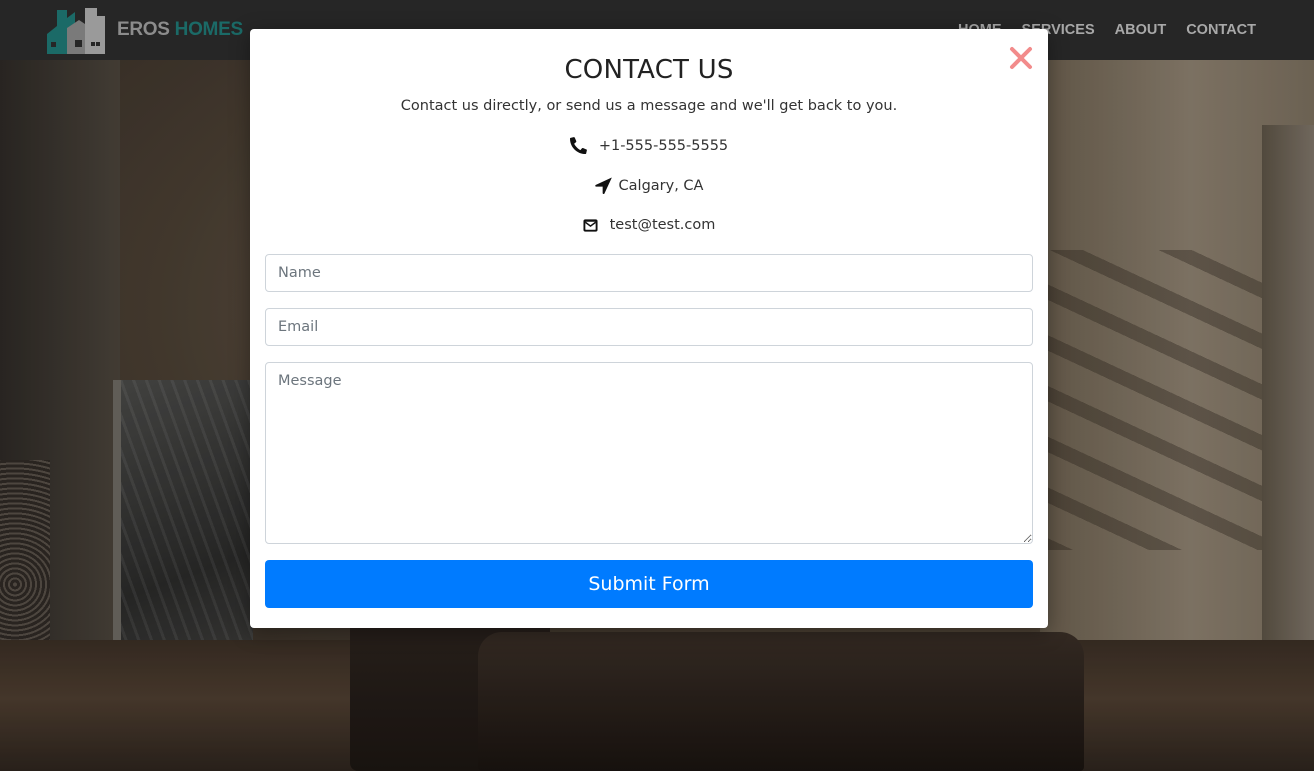 The image size is (1314, 771). Describe the element at coordinates (603, 185) in the screenshot. I see `location-arrow-icon` at that location.